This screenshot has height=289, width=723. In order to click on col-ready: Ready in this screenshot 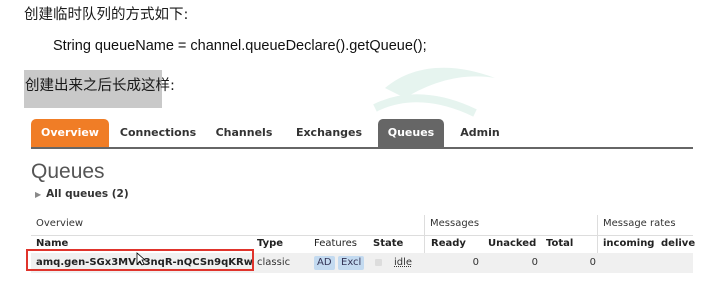, I will do `click(448, 243)`.